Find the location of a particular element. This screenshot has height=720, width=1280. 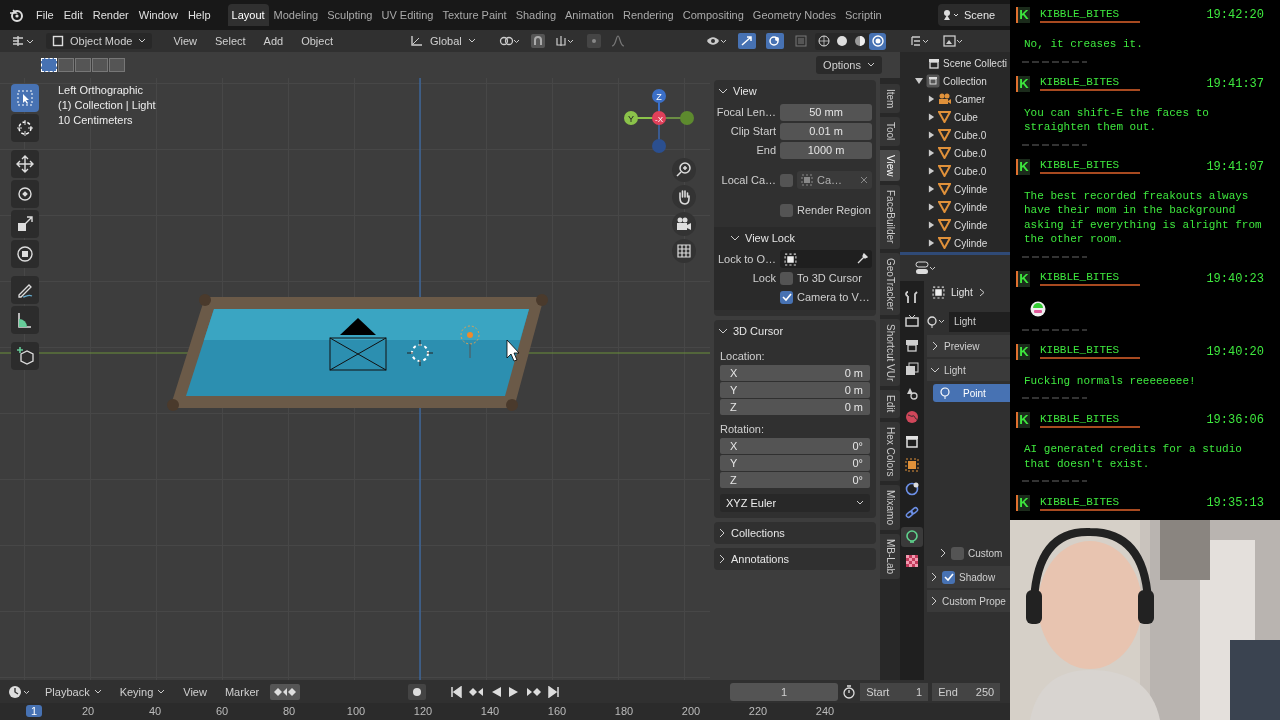

stopwatch-icon is located at coordinates (849, 691).